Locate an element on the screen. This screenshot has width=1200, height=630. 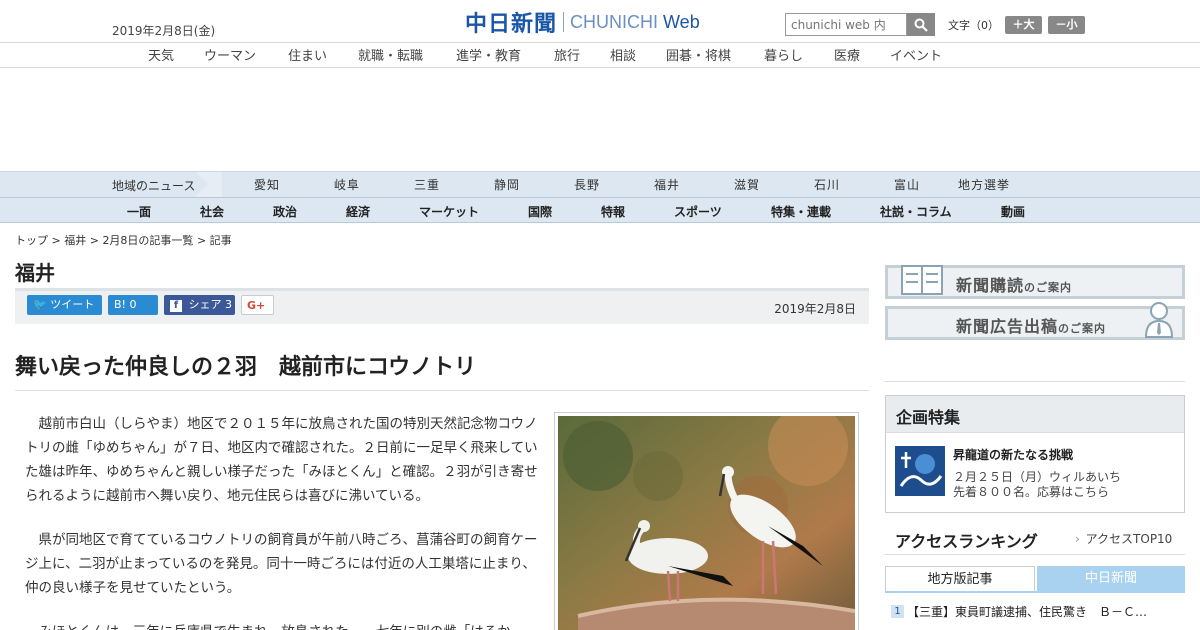
breadcrumb: トップ > 福井 > 2月8日の記事一覧 > 記事 is located at coordinates (123, 240).